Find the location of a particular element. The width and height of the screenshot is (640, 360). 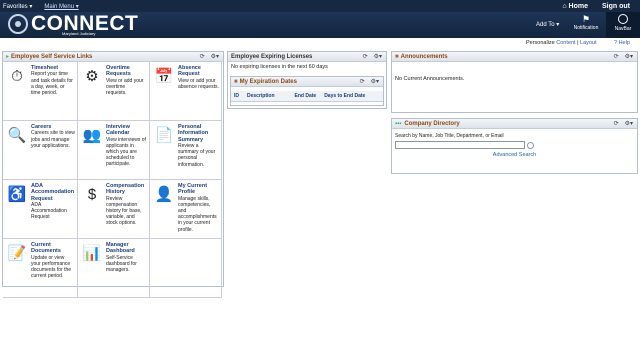

announcements-header: ■ Announcements ⟳ ⚙▾ is located at coordinates (514, 57).